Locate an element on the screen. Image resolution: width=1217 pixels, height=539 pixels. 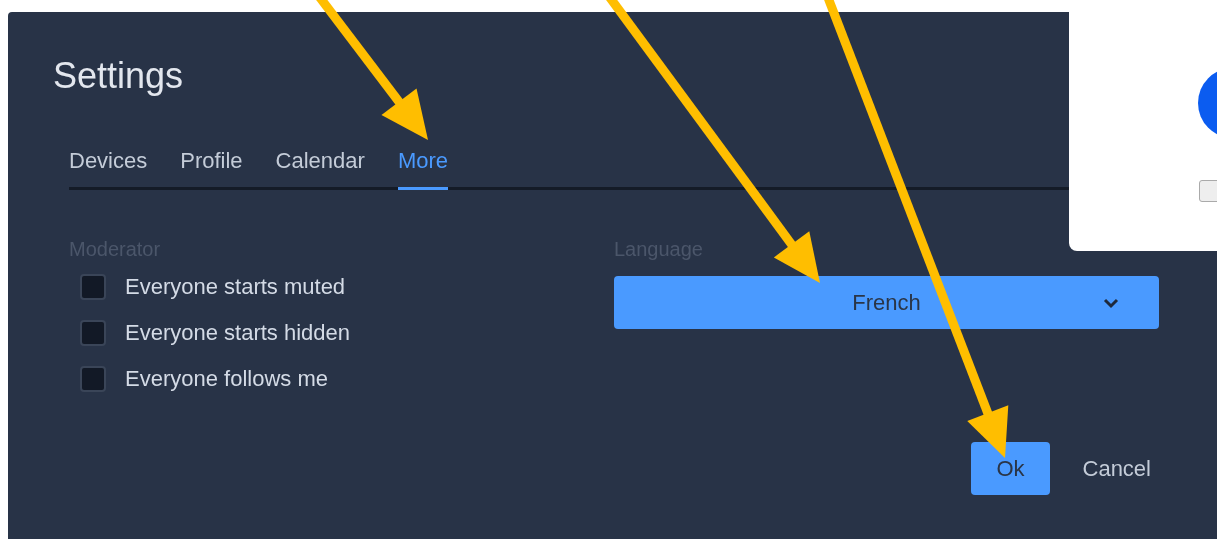
tab: Calendar is located at coordinates (320, 167).